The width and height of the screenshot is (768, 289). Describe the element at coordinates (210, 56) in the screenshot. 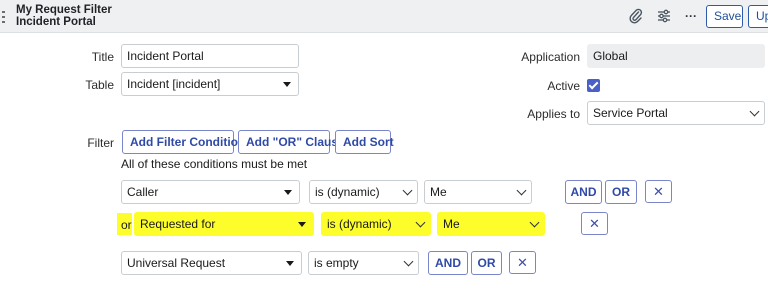

I see `title-input: Incident Portal` at that location.